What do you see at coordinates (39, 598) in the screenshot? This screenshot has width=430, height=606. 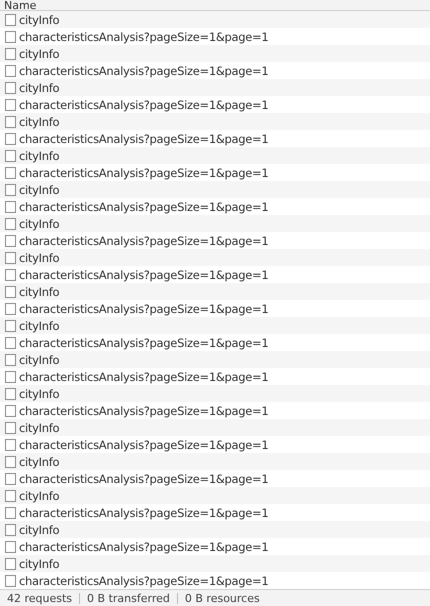 I see `status-text: 42 requests` at bounding box center [39, 598].